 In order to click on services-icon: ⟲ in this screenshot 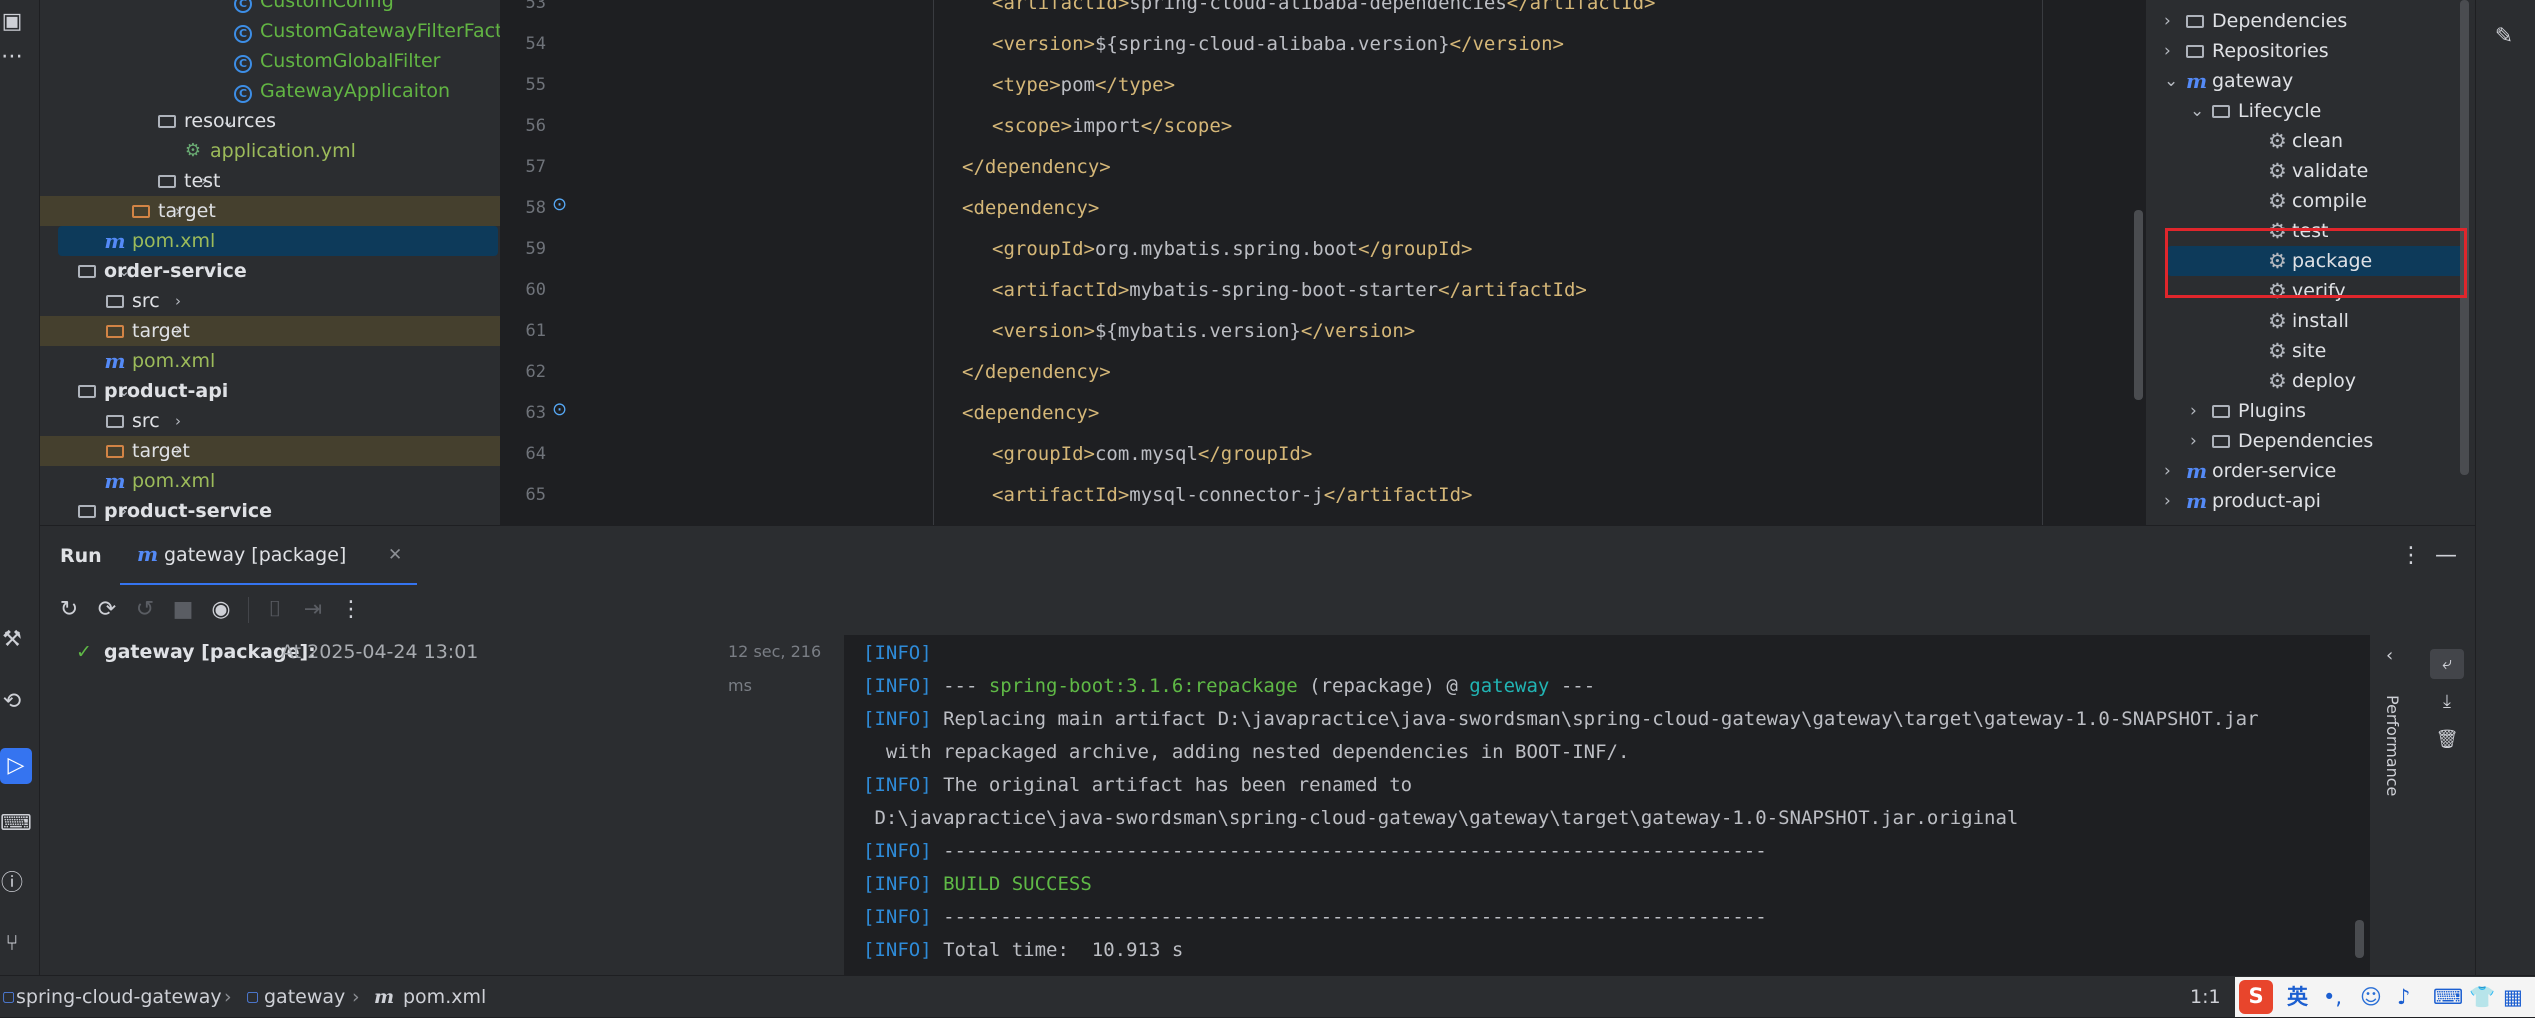, I will do `click(12, 702)`.